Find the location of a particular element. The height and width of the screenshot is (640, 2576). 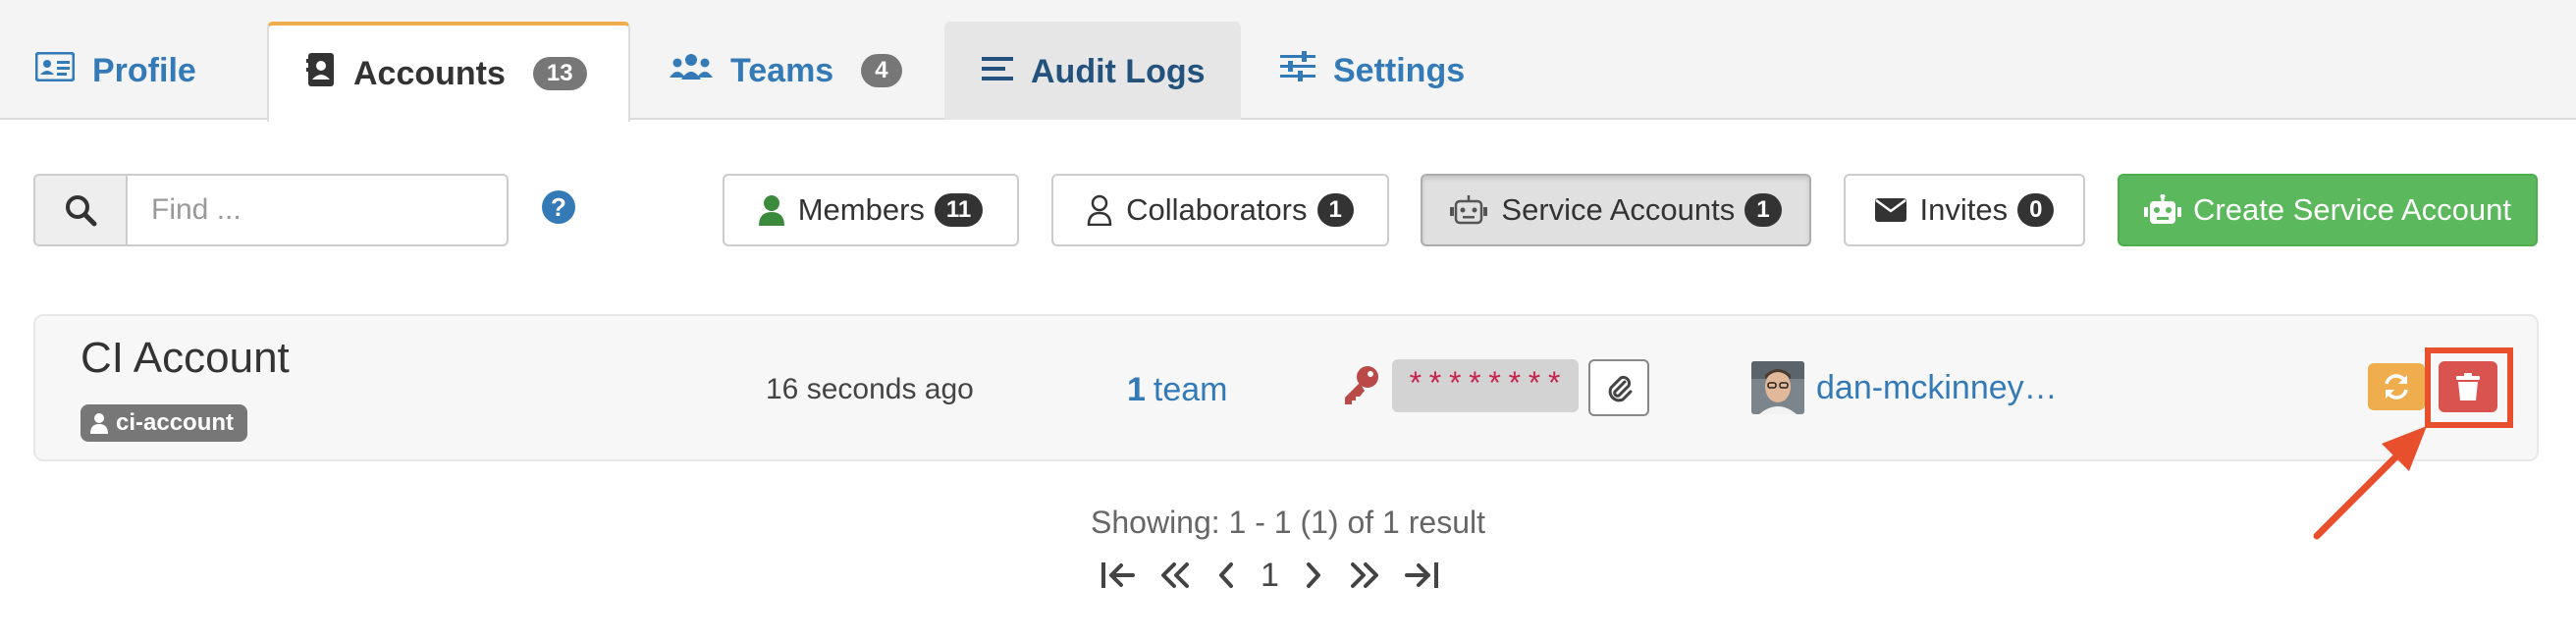

invites-count-badge: 0 is located at coordinates (2036, 210).